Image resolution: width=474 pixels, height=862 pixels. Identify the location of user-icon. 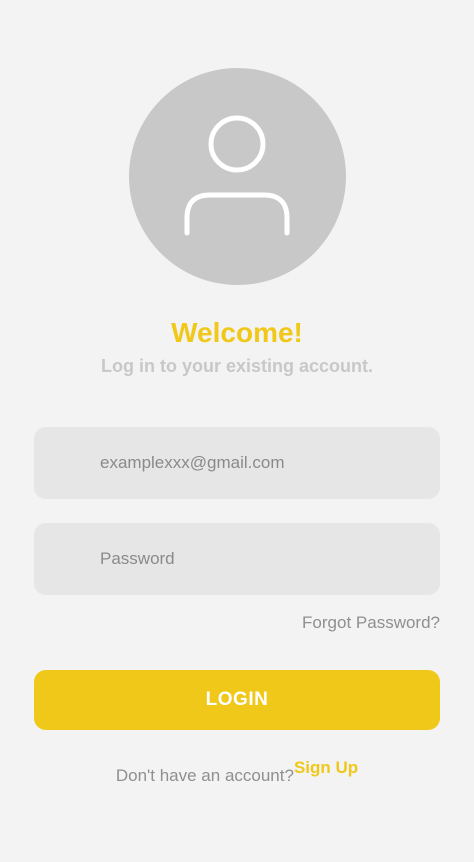
(237, 175).